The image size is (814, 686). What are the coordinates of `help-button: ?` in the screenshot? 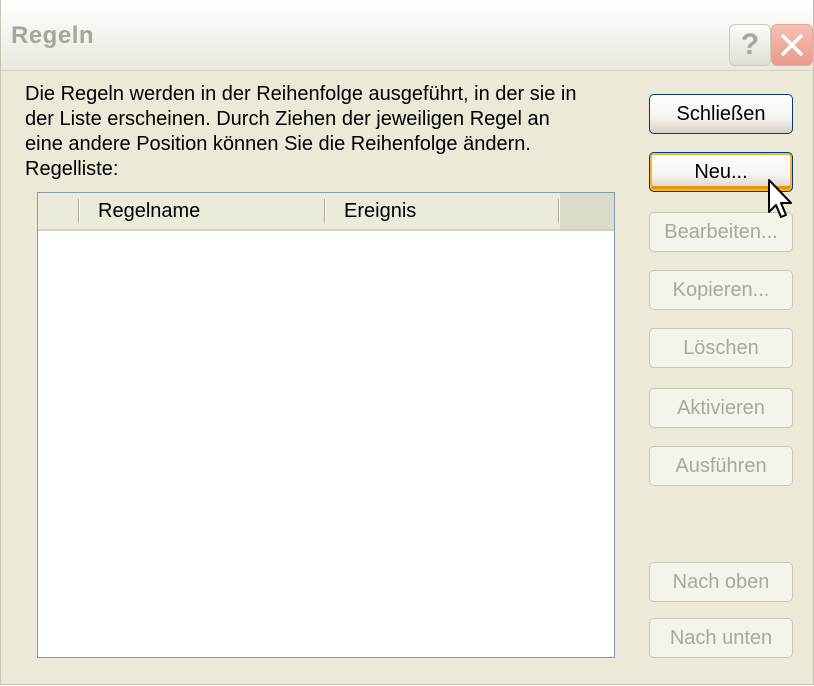 It's located at (750, 45).